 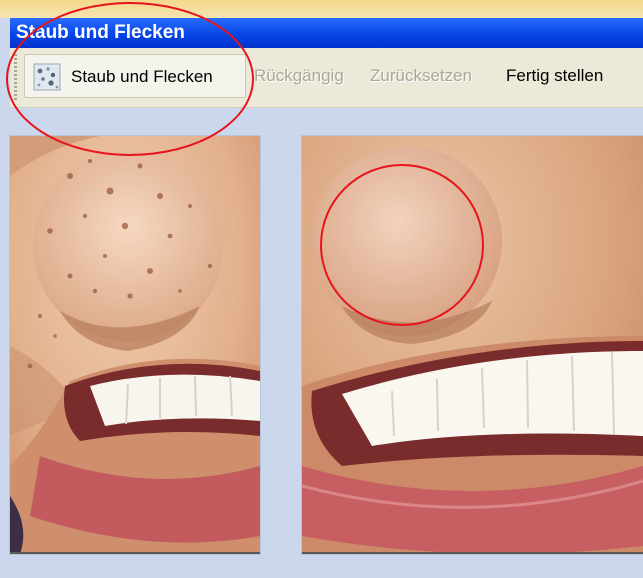 I want to click on finish-button: Fertig stellen, so click(x=554, y=76).